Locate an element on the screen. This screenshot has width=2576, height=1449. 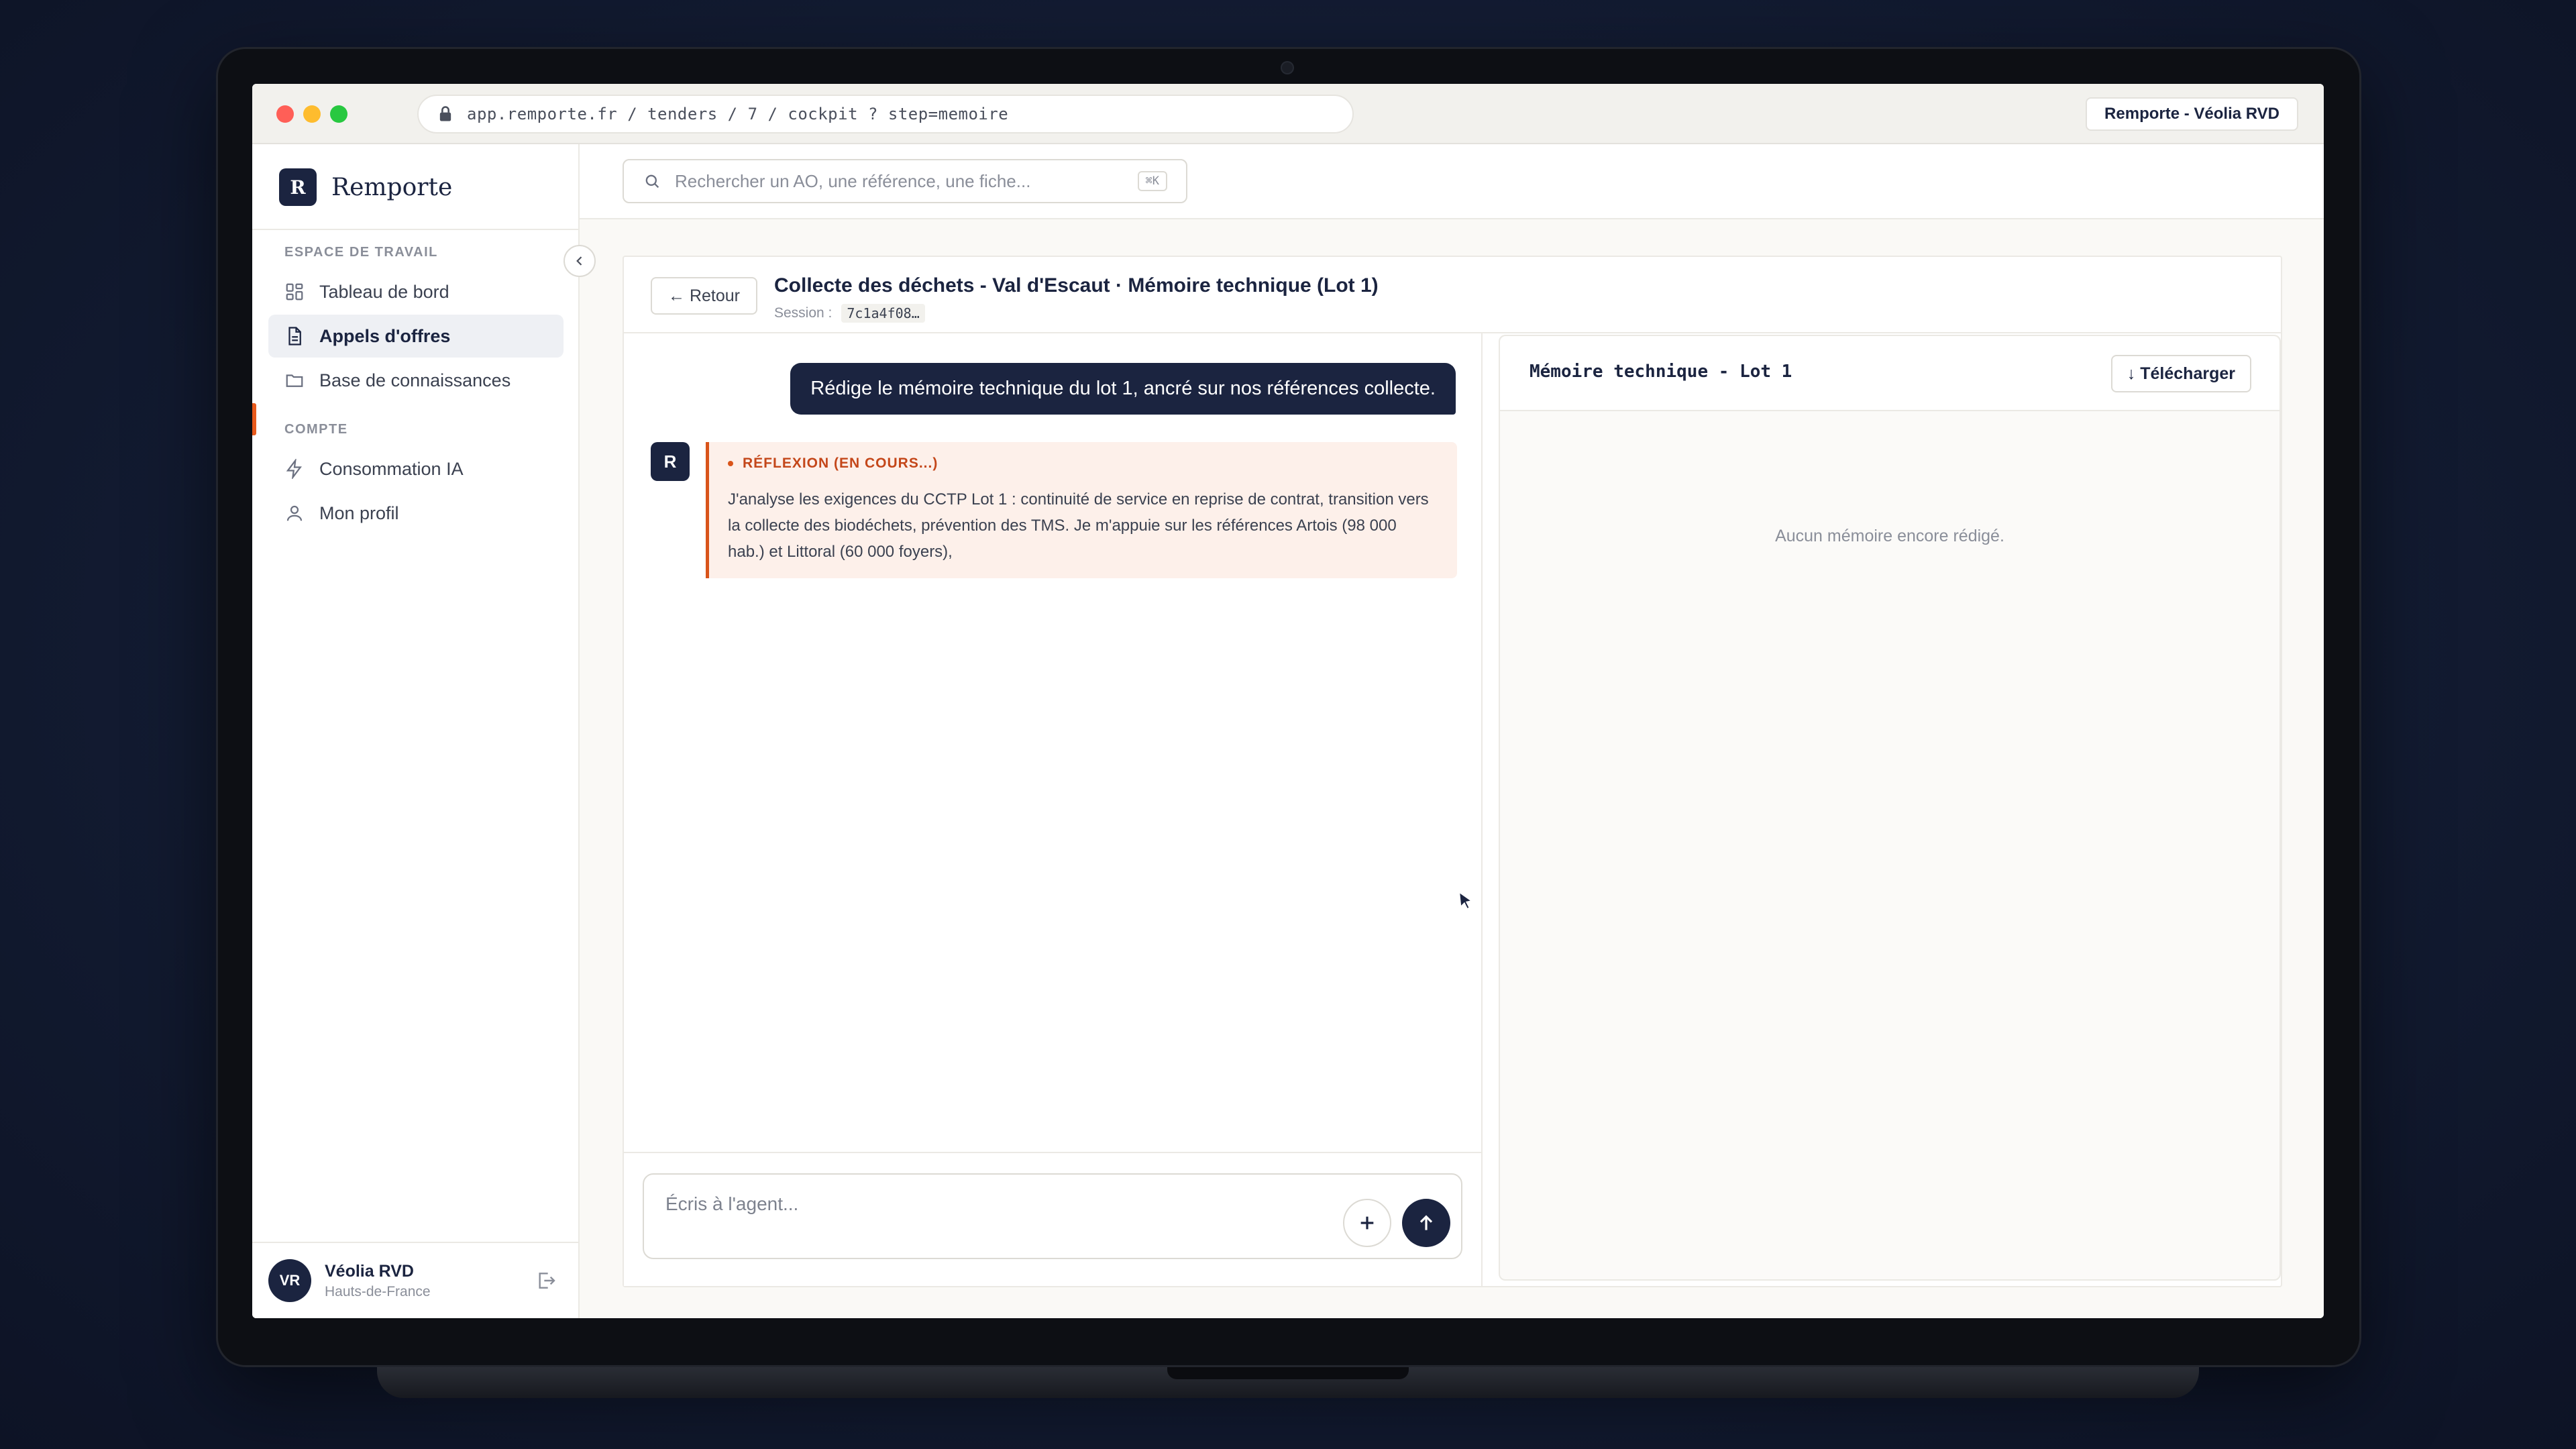
sidebar-item-label: Tableau de bord is located at coordinates (384, 291).